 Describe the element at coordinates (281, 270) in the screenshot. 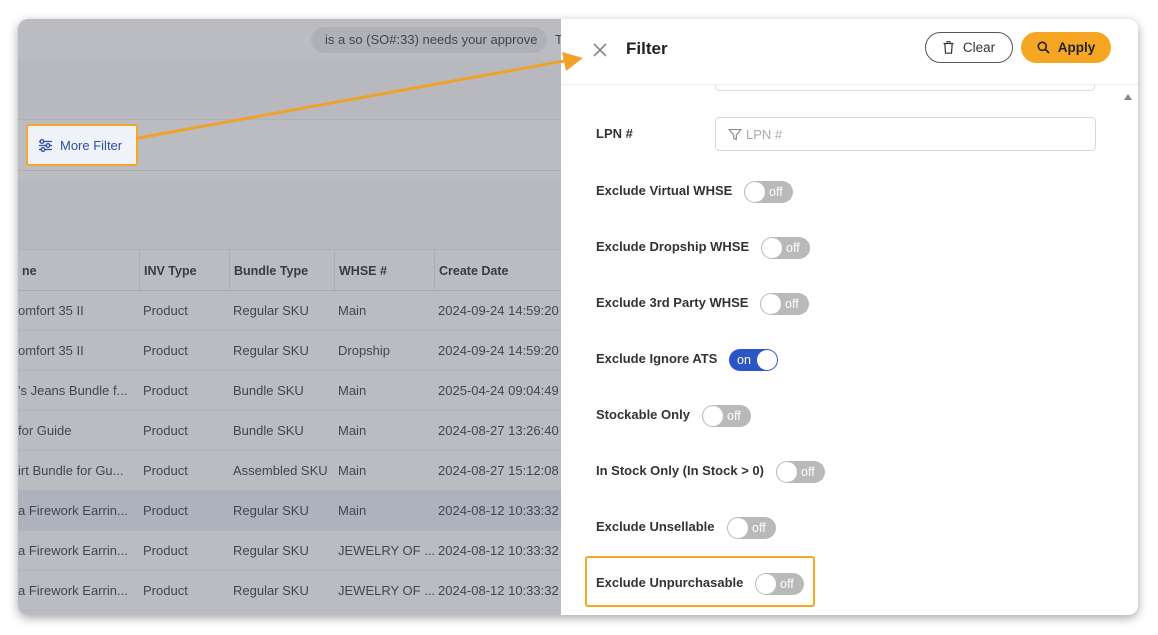

I see `column-header-bundle-type: Bundle Type` at that location.